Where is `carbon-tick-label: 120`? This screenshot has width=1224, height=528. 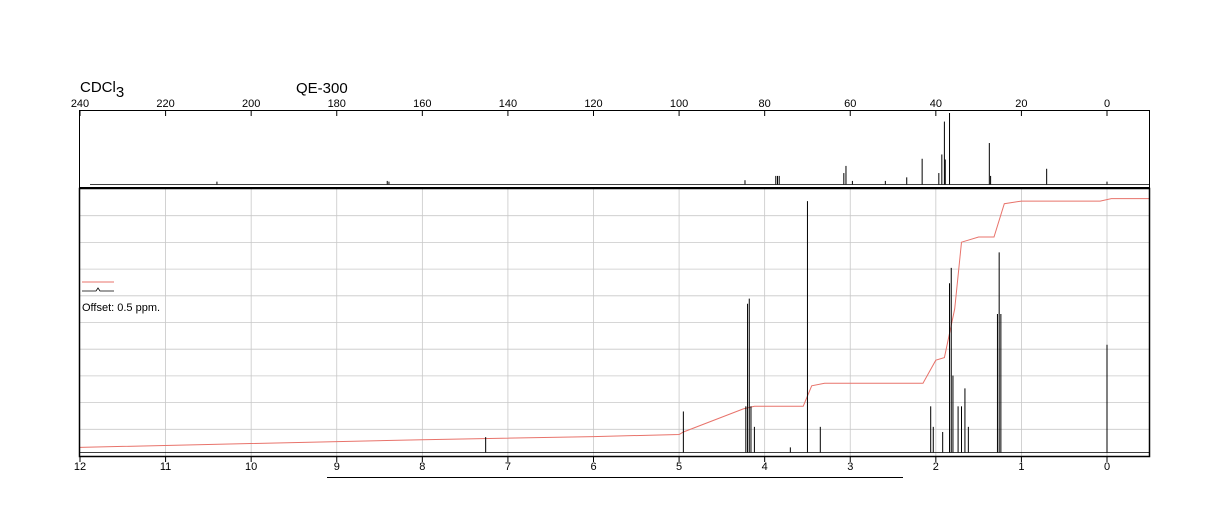
carbon-tick-label: 120 is located at coordinates (593, 104).